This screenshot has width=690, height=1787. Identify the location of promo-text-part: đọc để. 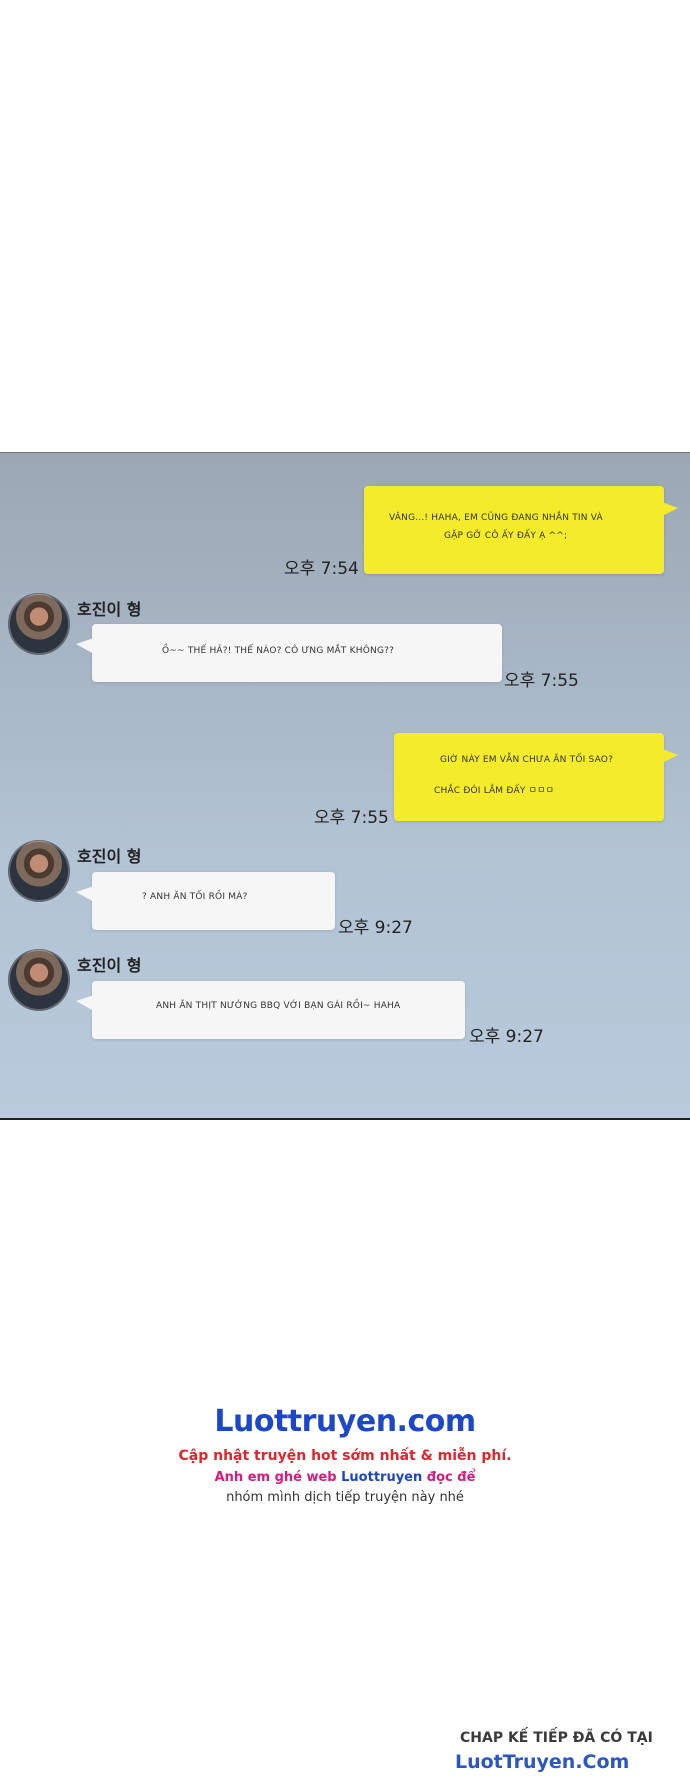
(449, 1477).